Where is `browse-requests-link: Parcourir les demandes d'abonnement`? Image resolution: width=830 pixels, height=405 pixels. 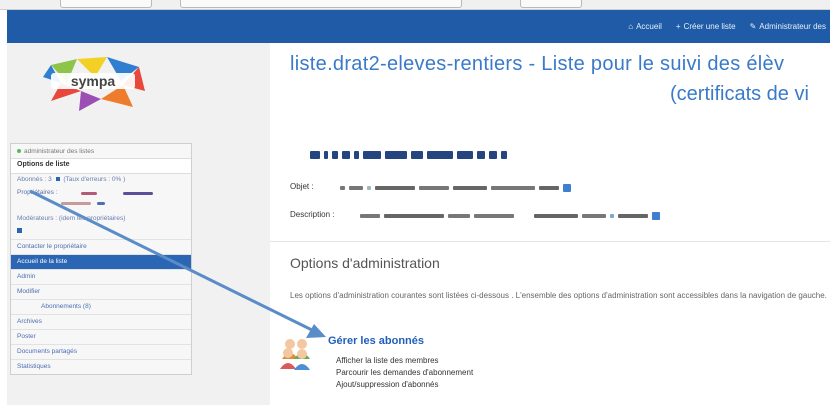
browse-requests-link: Parcourir les demandes d'abonnement is located at coordinates (404, 373).